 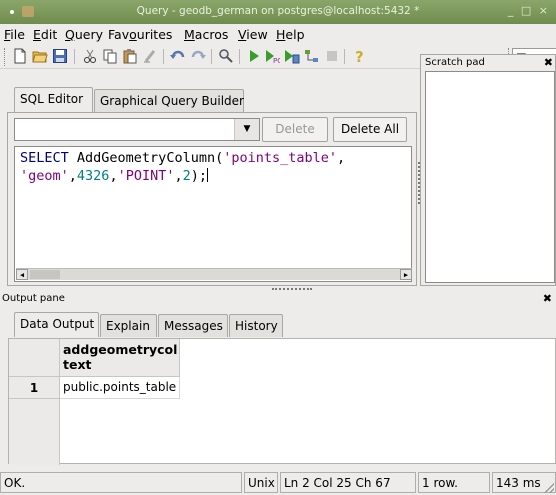 What do you see at coordinates (226, 56) in the screenshot?
I see `find-icon` at bounding box center [226, 56].